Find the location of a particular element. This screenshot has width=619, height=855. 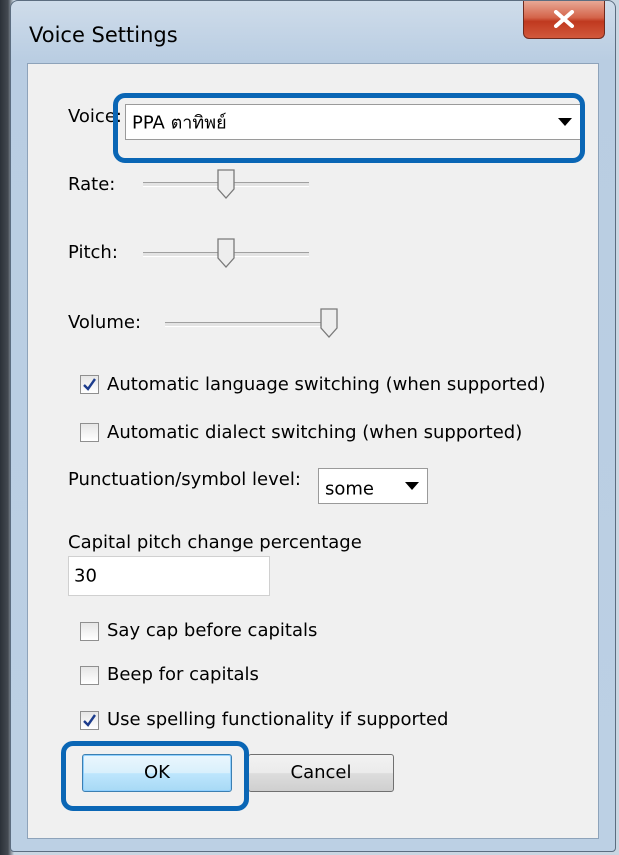

punctuation-select: some is located at coordinates (373, 486).